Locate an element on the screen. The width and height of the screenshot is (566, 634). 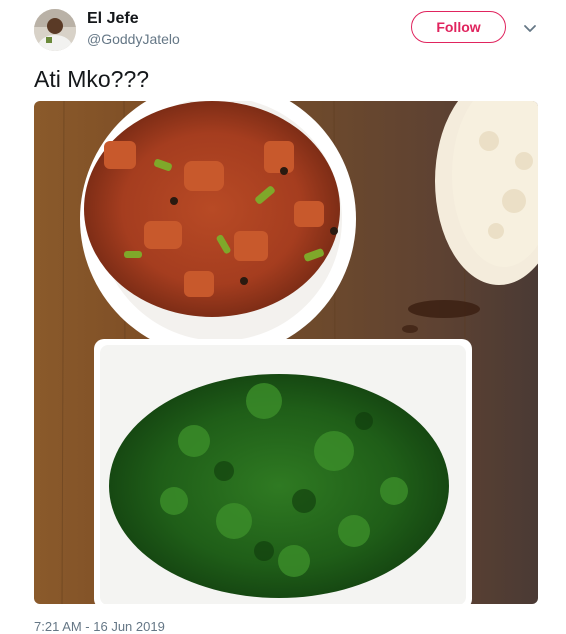
display-name: El Jefe is located at coordinates (113, 19).